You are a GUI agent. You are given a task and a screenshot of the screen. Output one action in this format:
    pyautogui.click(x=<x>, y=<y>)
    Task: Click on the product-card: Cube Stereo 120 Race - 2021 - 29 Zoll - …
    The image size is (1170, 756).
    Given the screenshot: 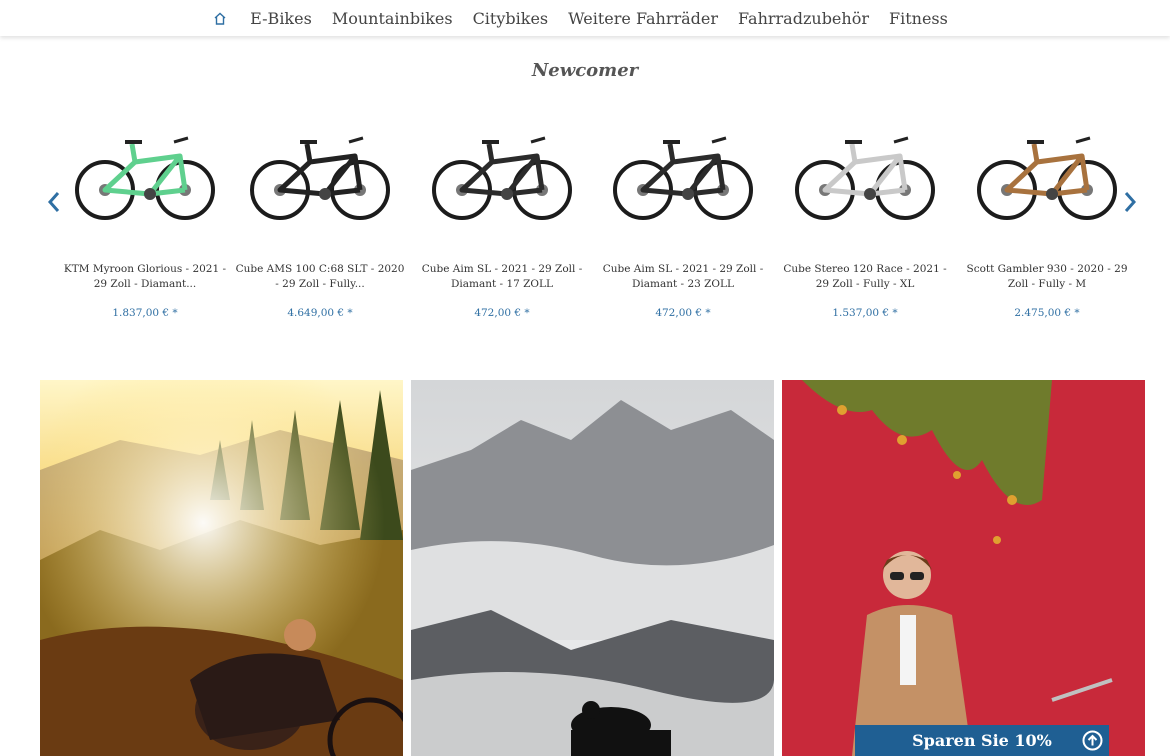 What is the action you would take?
    pyautogui.click(x=865, y=220)
    